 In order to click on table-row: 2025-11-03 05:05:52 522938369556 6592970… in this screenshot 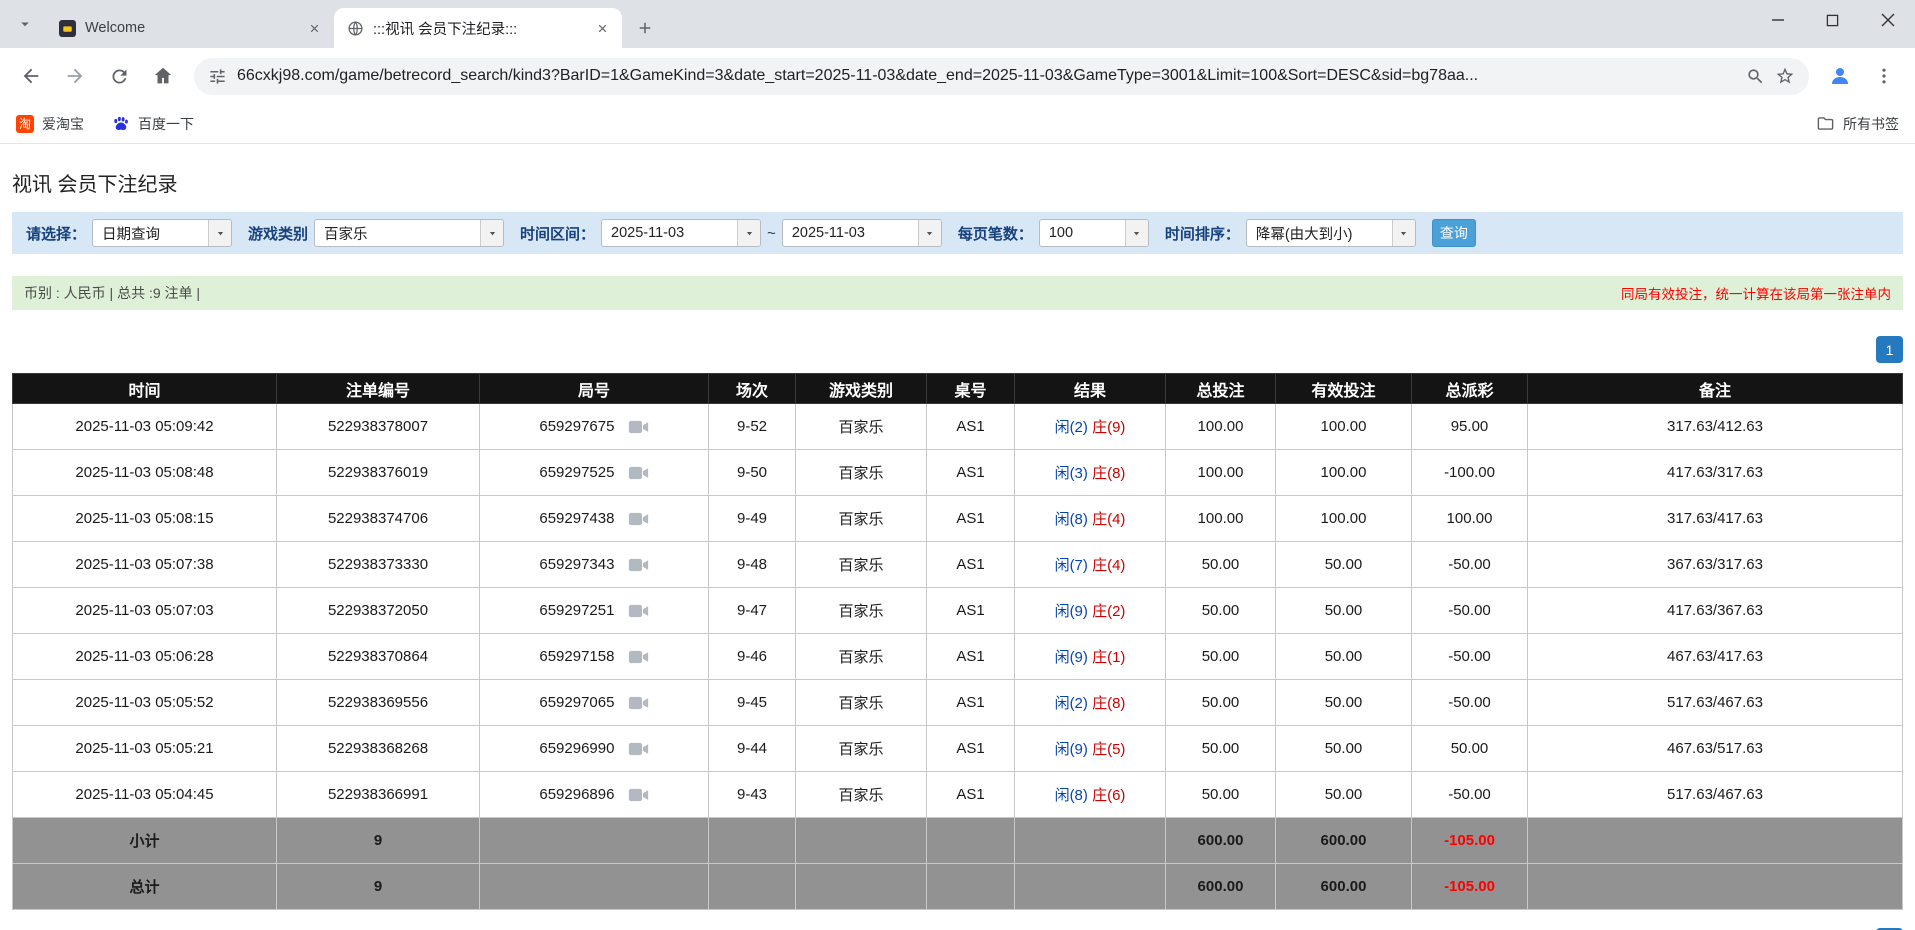, I will do `click(957, 702)`.